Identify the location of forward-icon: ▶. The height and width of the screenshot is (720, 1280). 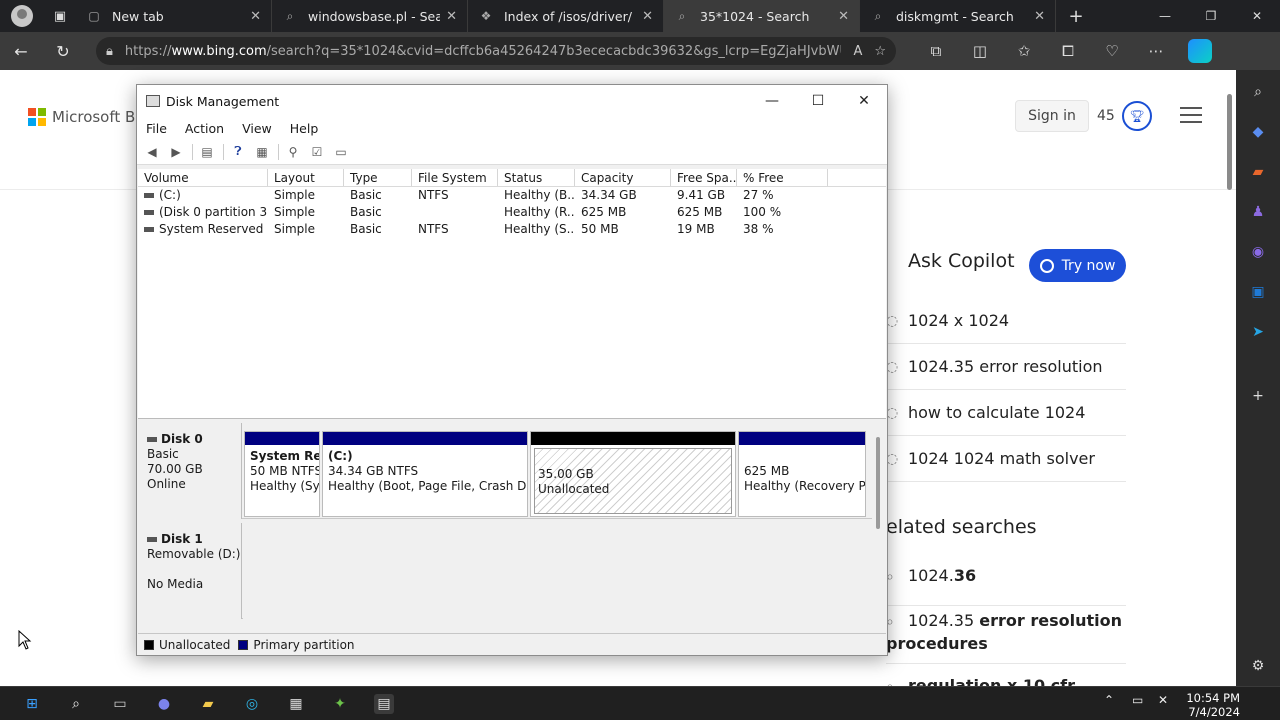
(176, 152).